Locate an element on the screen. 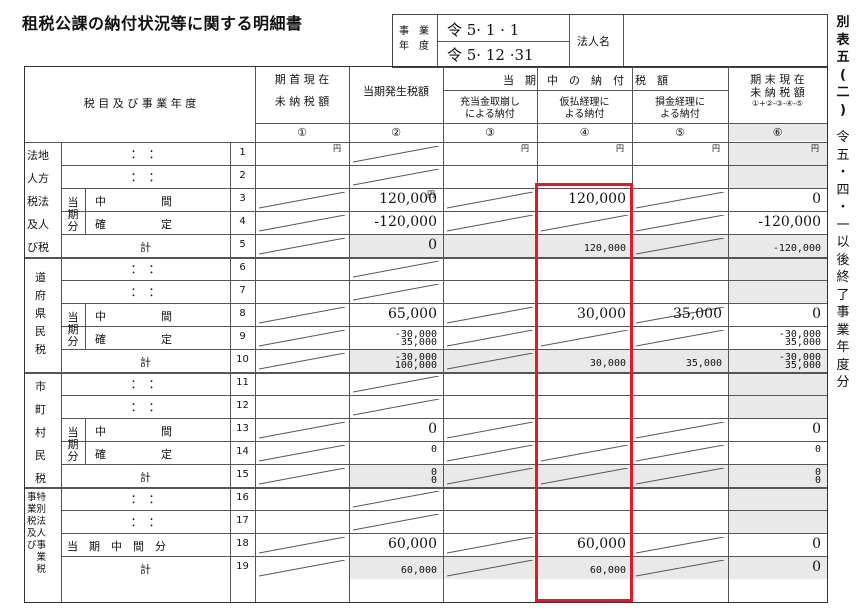 The image size is (860, 616). corporate-tax-label: び税 is located at coordinates (38, 247).